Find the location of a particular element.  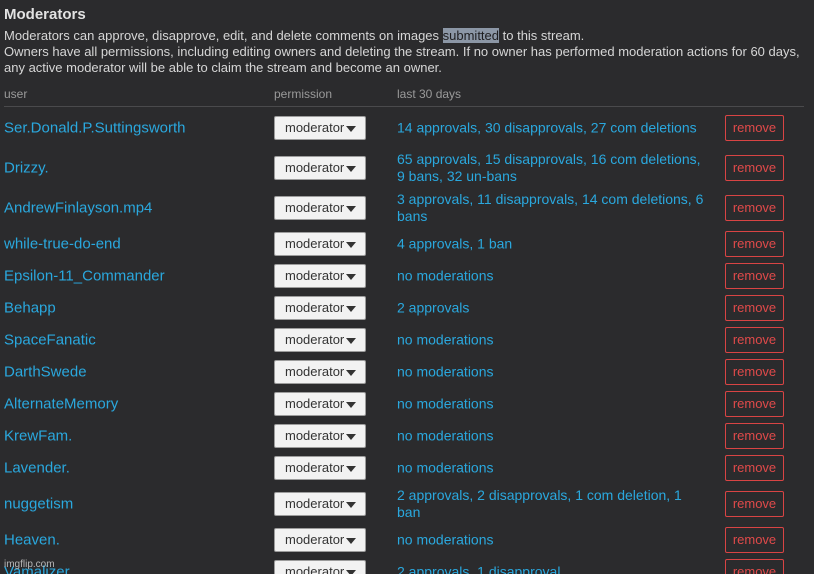

user-link: AlternateMemory is located at coordinates (61, 404).